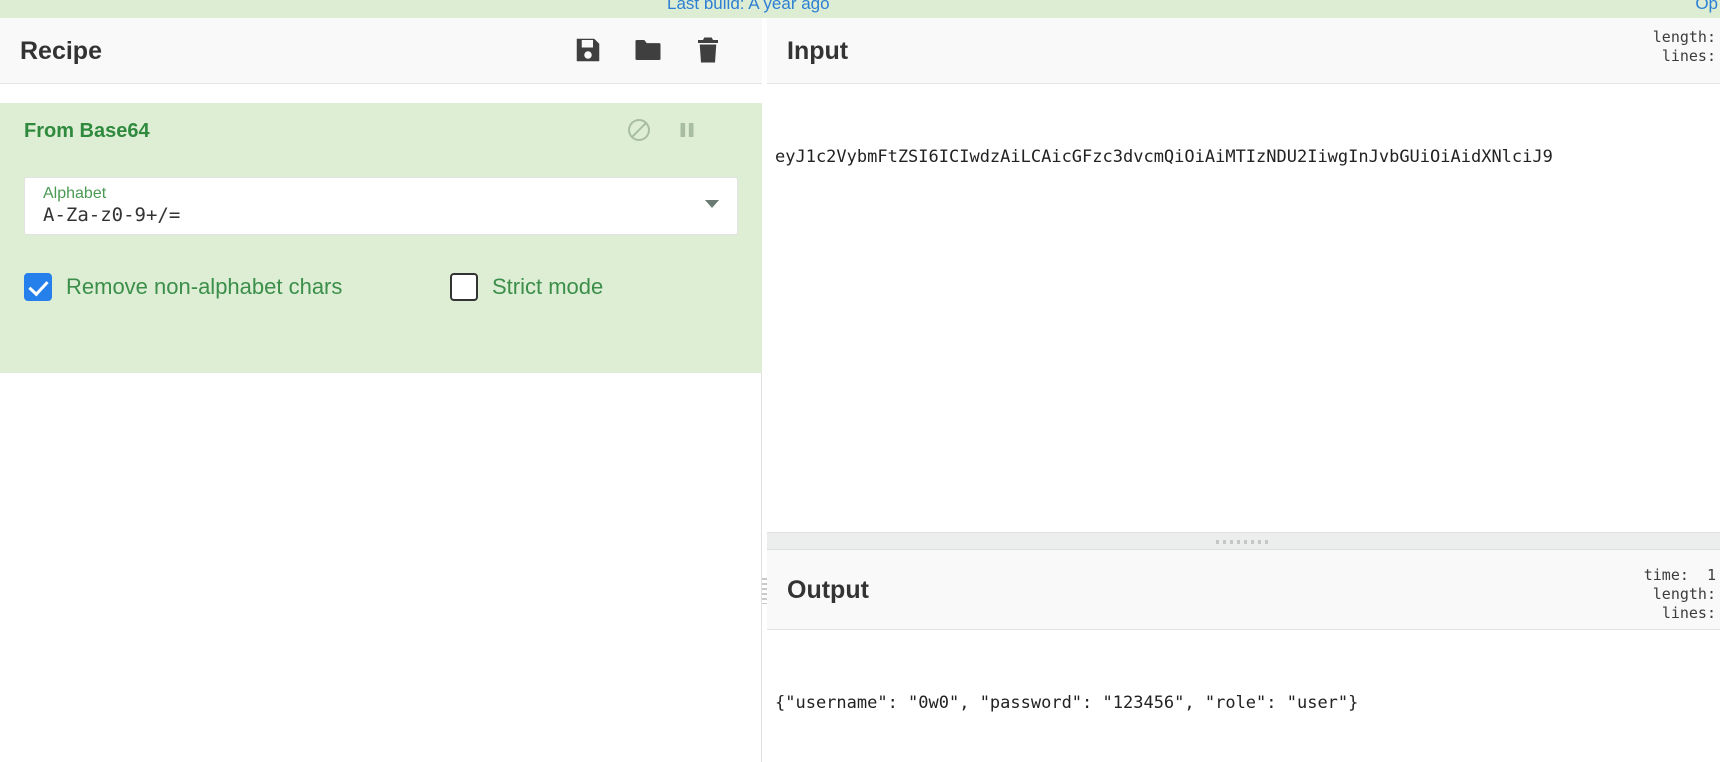  What do you see at coordinates (381, 206) in the screenshot?
I see `alphabet-field: Alphabet A-Za-z0-9+/=` at bounding box center [381, 206].